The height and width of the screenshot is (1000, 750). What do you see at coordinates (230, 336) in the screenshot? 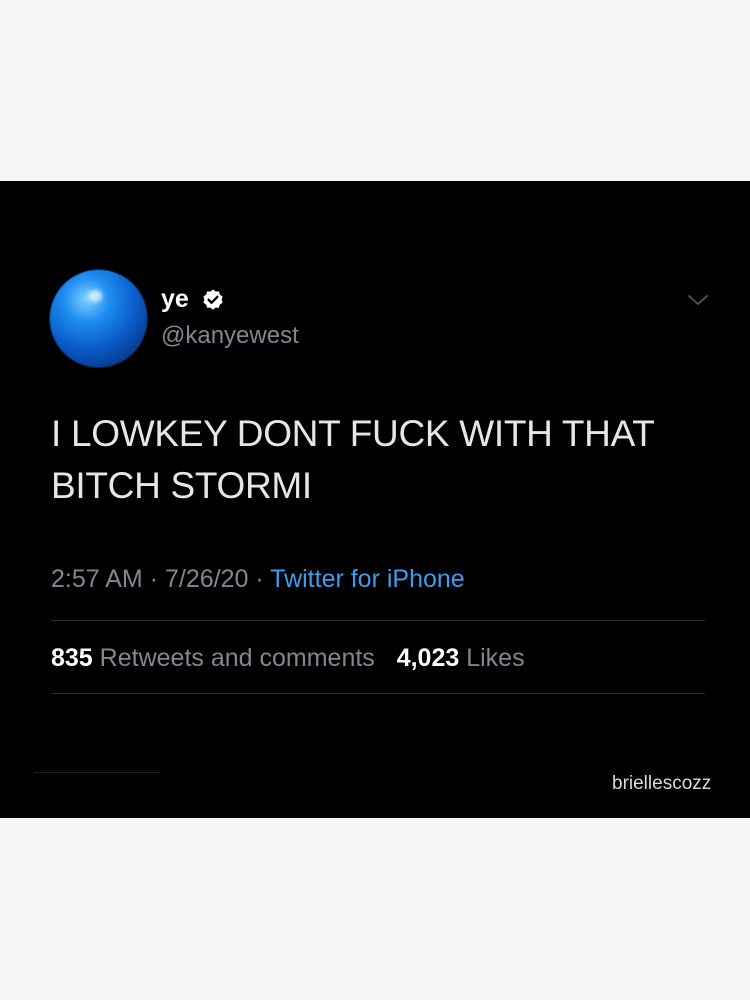
I see `user-handle: @kanyewest` at bounding box center [230, 336].